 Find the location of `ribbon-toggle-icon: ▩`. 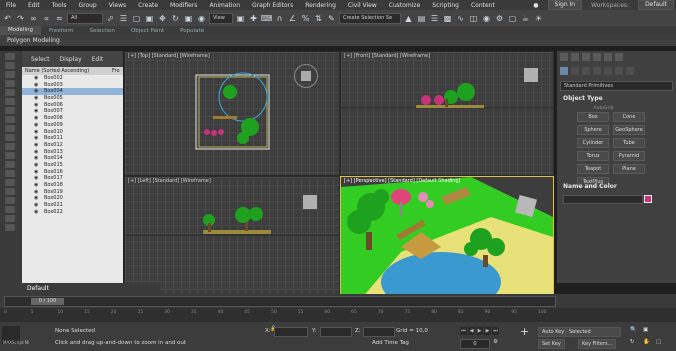

ribbon-toggle-icon: ▩ is located at coordinates (447, 18).